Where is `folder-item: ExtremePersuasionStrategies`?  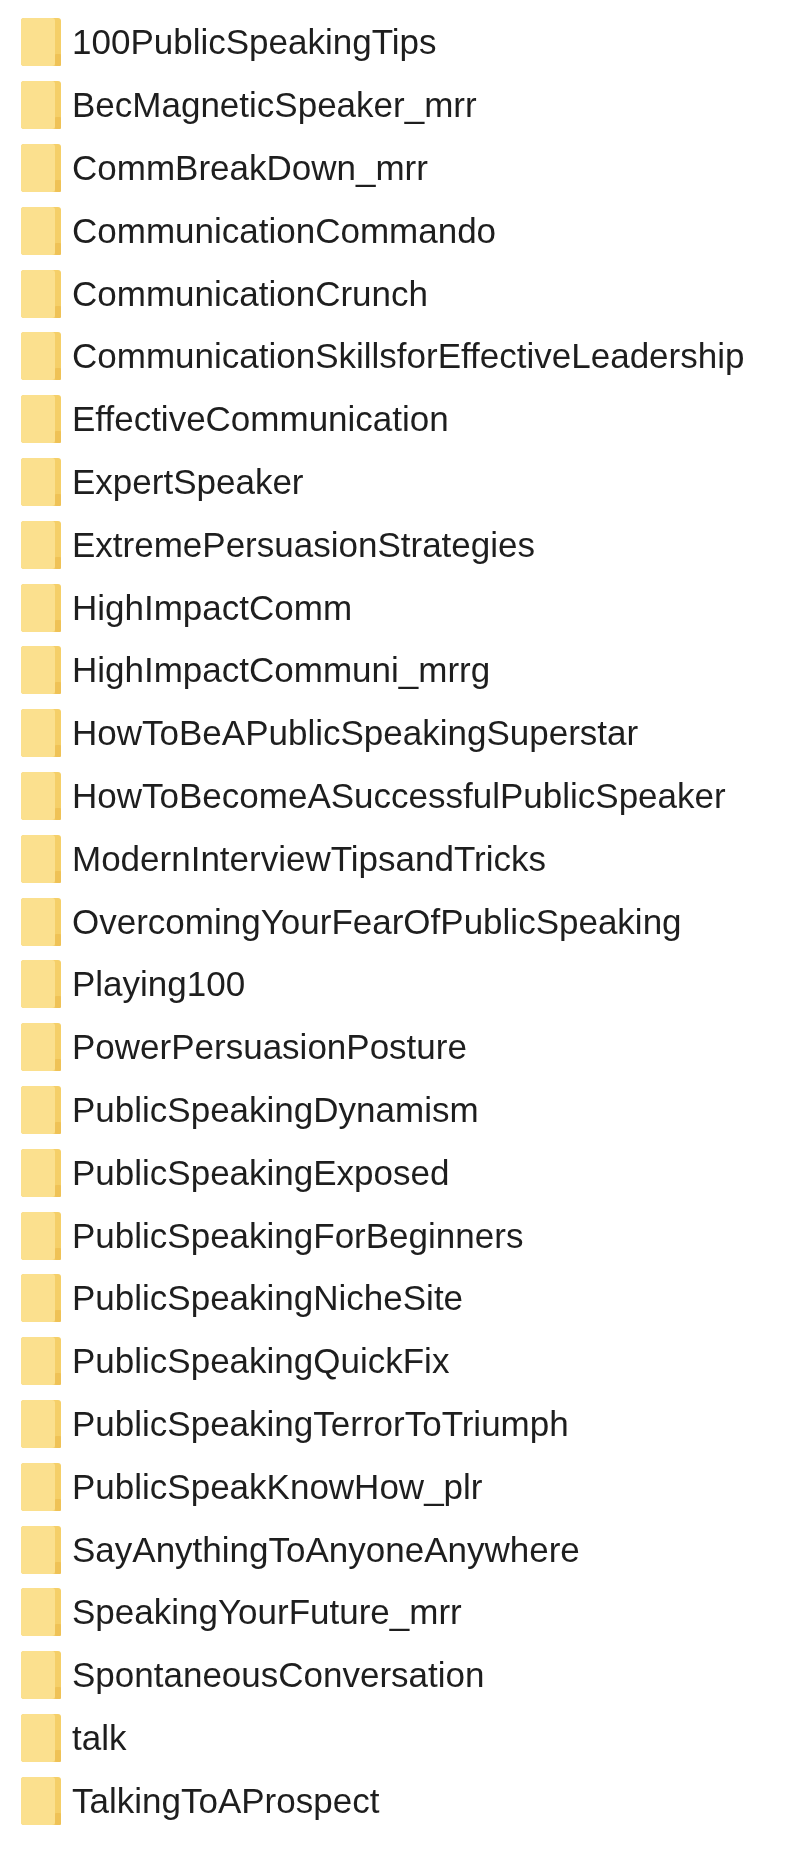
folder-item: ExtremePersuasionStrategies is located at coordinates (278, 544).